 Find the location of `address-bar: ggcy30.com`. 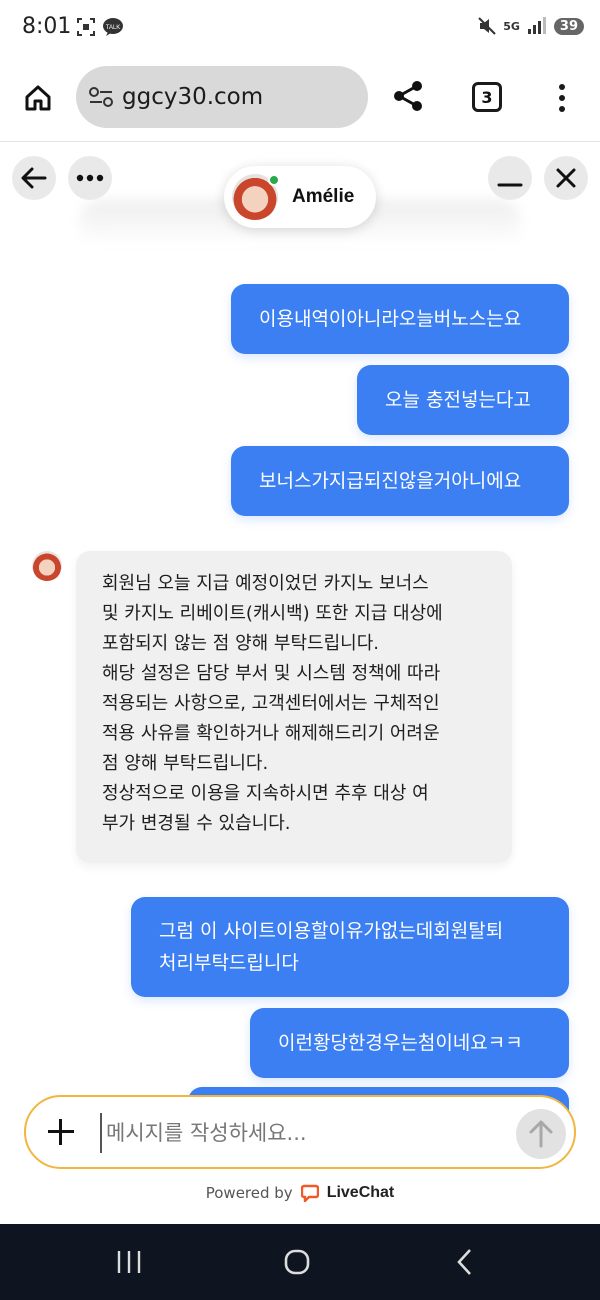

address-bar: ggcy30.com is located at coordinates (222, 97).